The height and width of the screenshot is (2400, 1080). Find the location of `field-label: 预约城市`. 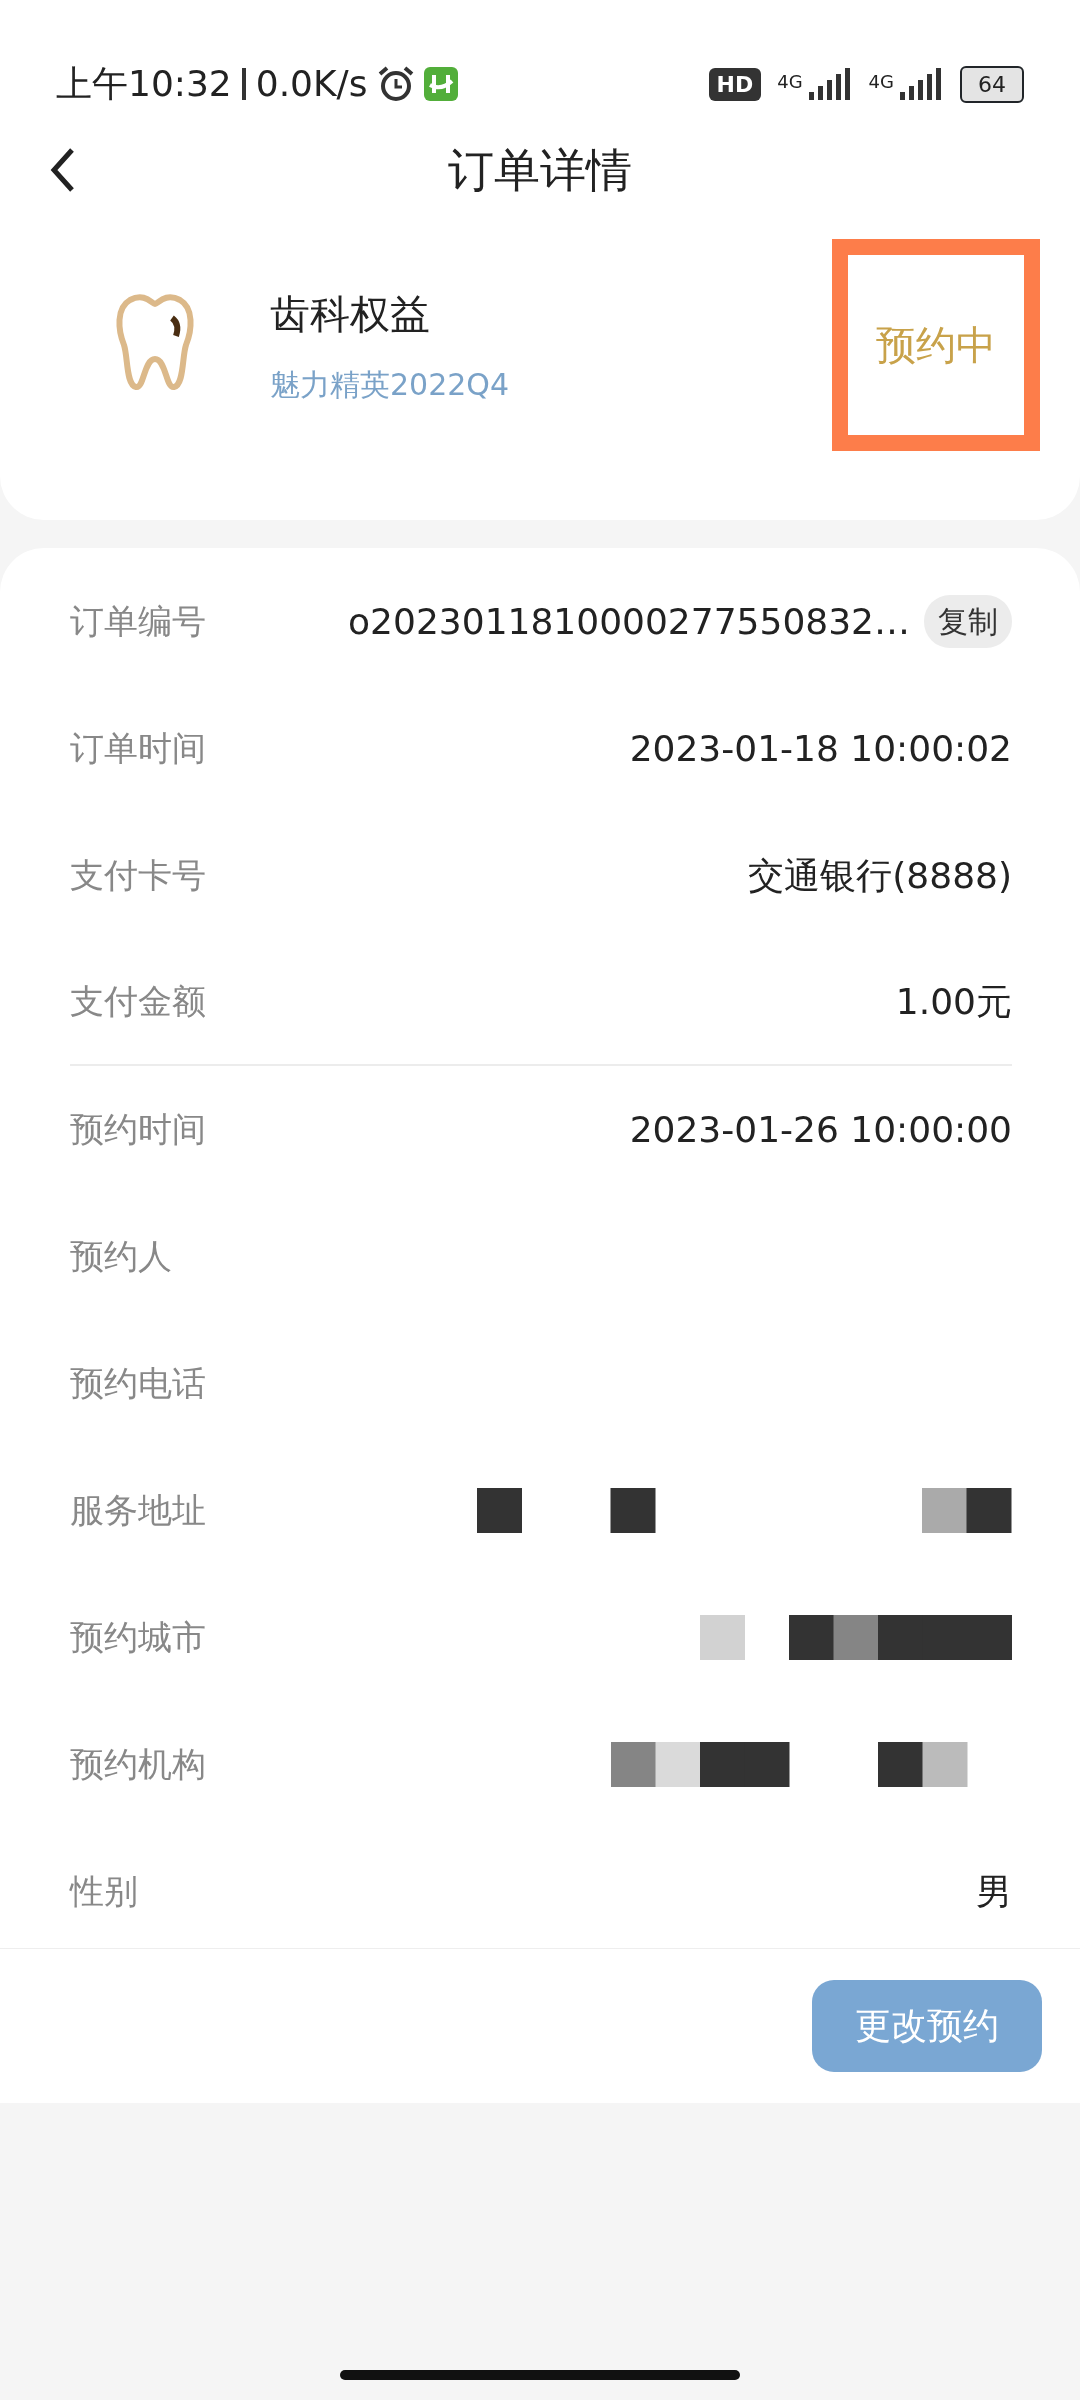

field-label: 预约城市 is located at coordinates (138, 1637).